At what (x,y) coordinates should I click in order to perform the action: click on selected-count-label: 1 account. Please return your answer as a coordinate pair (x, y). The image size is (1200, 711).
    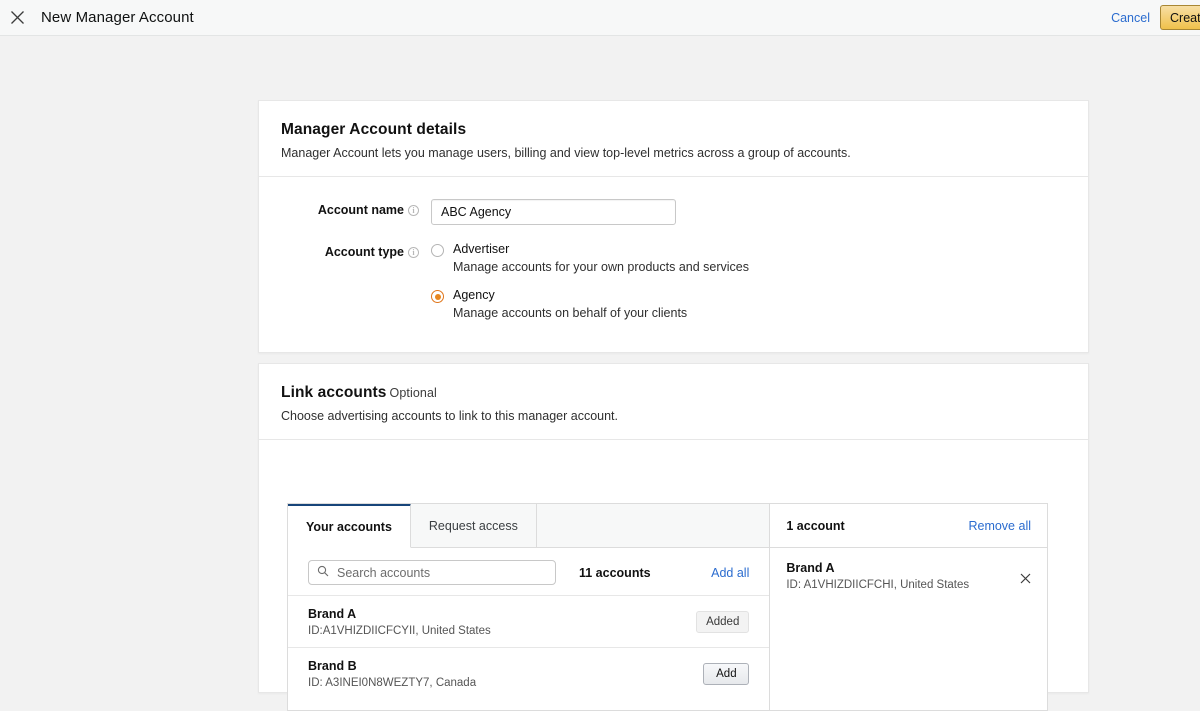
    Looking at the image, I should click on (815, 525).